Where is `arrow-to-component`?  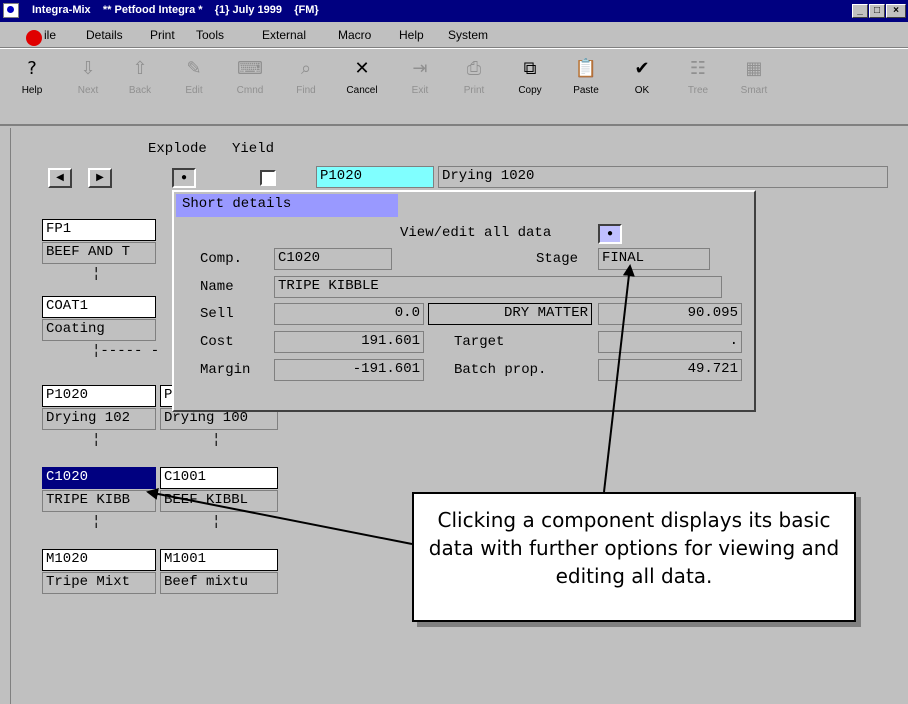
arrow-to-component is located at coordinates (279, 516).